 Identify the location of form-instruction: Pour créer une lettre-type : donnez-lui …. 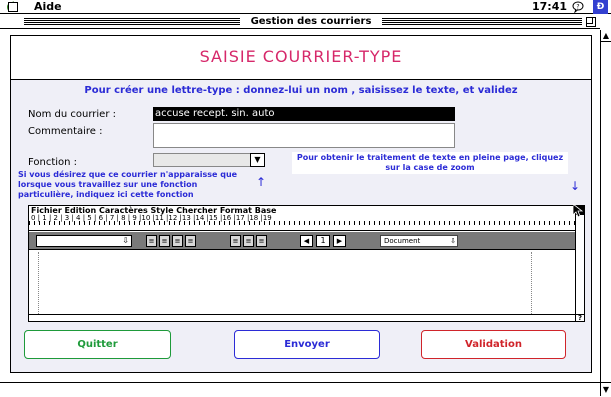
(301, 90).